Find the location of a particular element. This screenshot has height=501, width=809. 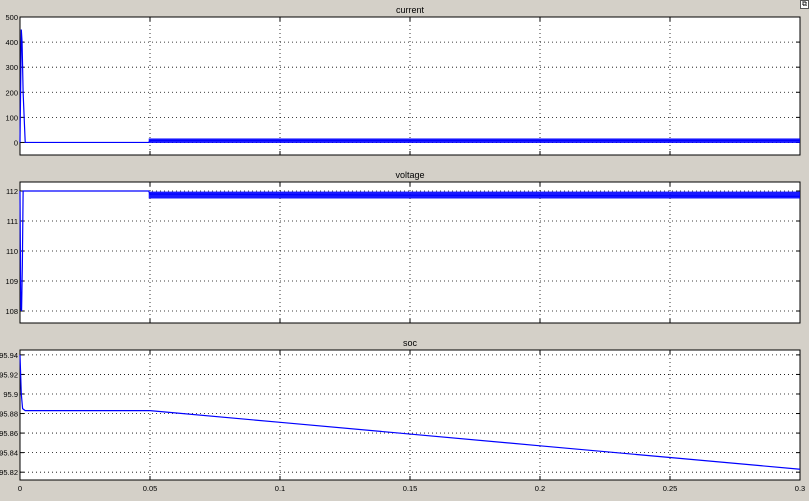

y-tick-label: 500 is located at coordinates (11, 17).